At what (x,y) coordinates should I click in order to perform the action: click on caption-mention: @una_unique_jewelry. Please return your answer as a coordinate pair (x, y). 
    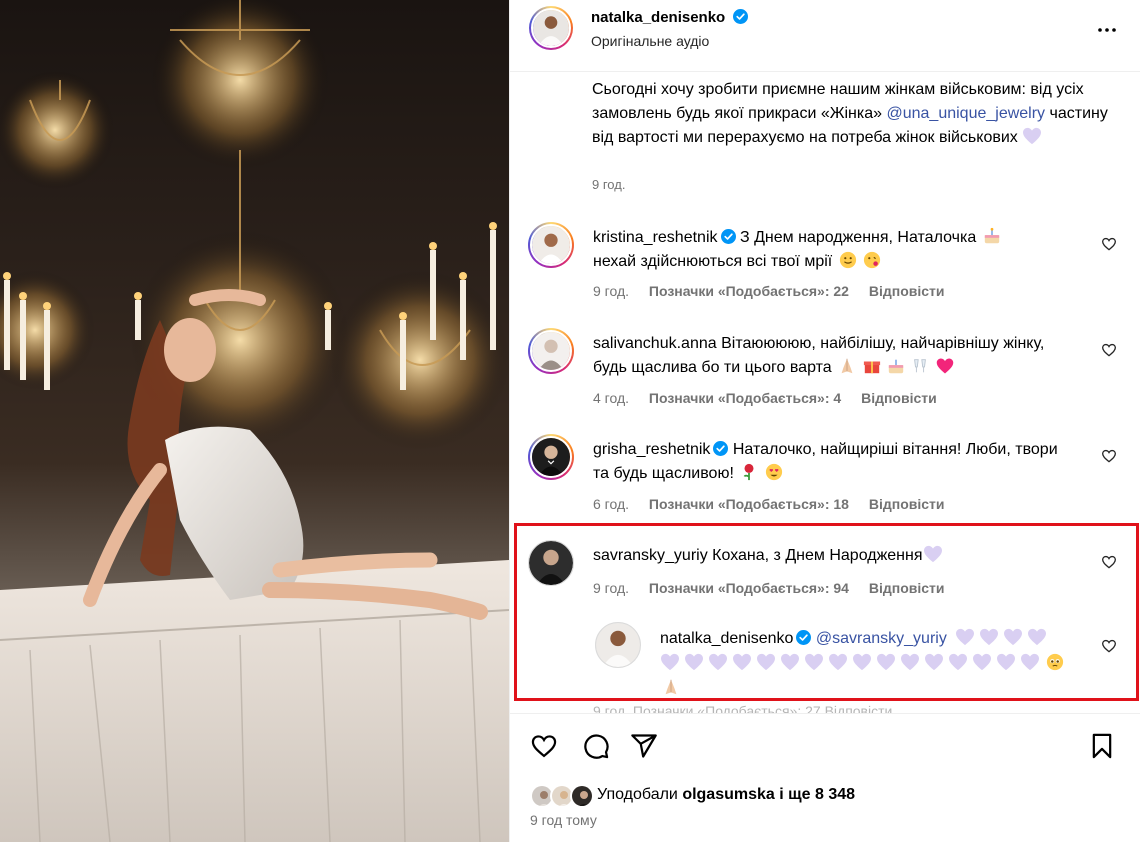
    Looking at the image, I should click on (965, 113).